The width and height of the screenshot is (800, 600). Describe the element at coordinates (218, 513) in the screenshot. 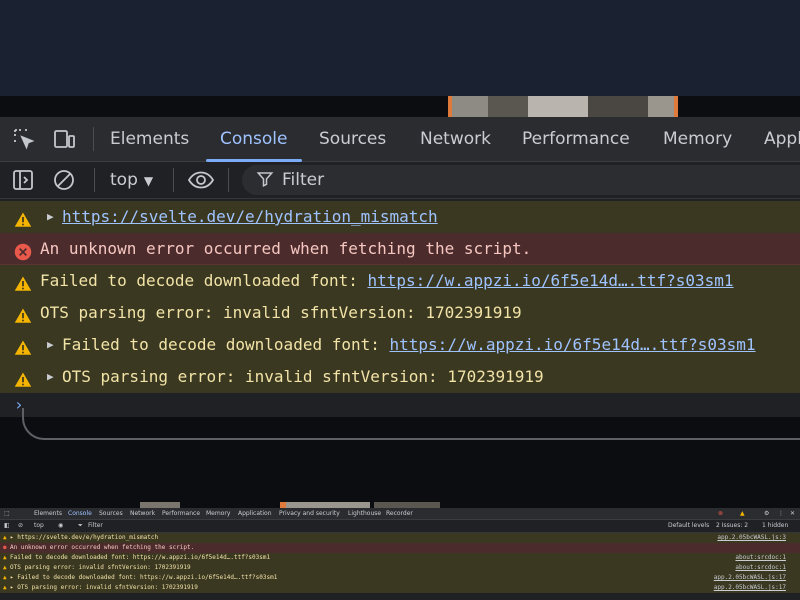

I see `mini-tab-memory: Memory` at that location.